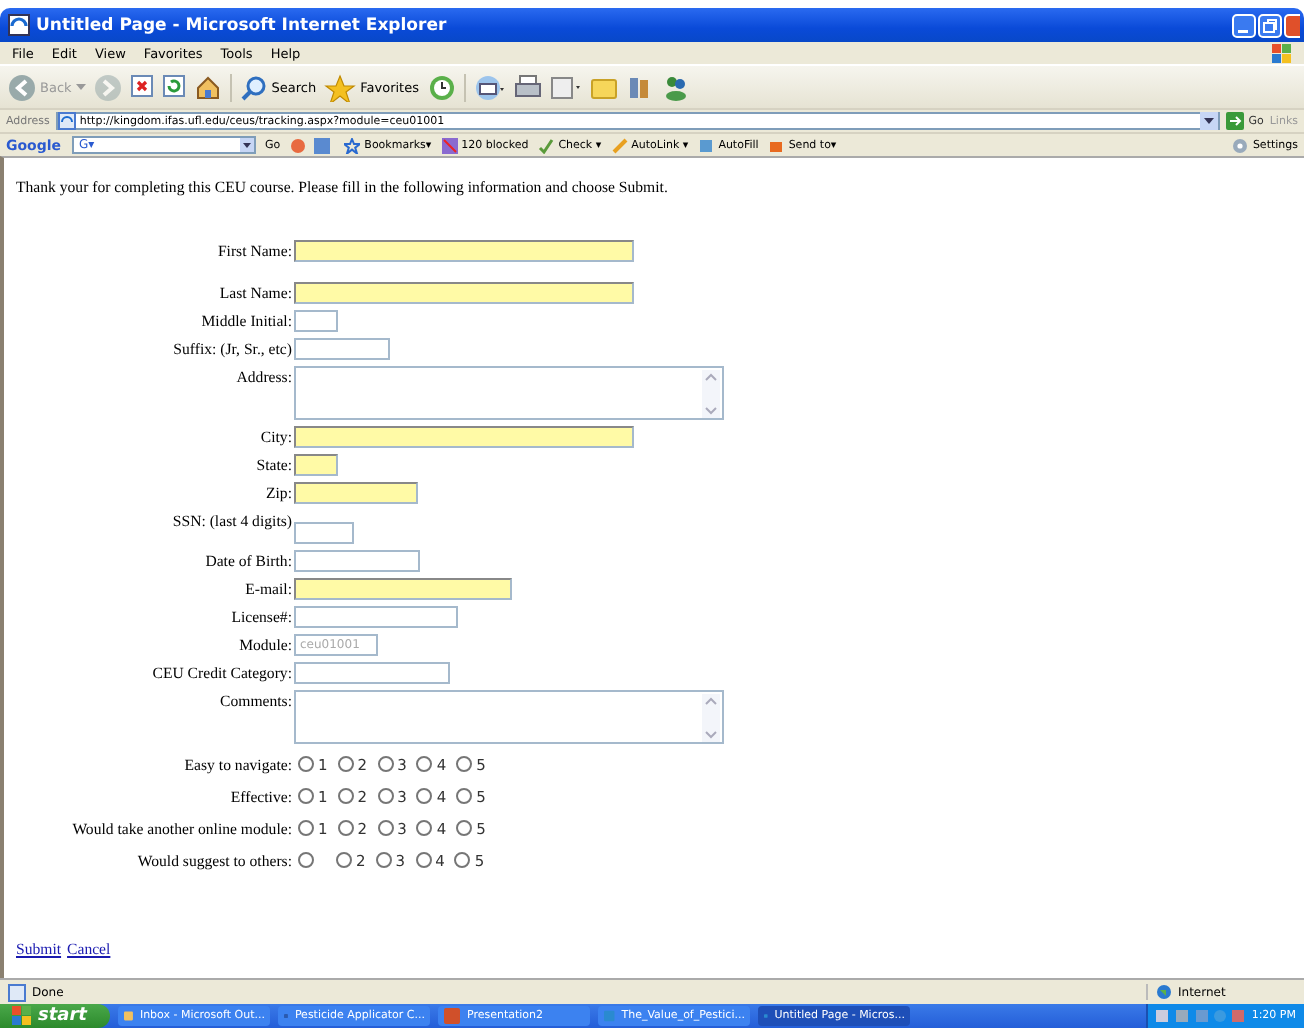 This screenshot has width=1304, height=1028. I want to click on checkmark-icon, so click(546, 145).